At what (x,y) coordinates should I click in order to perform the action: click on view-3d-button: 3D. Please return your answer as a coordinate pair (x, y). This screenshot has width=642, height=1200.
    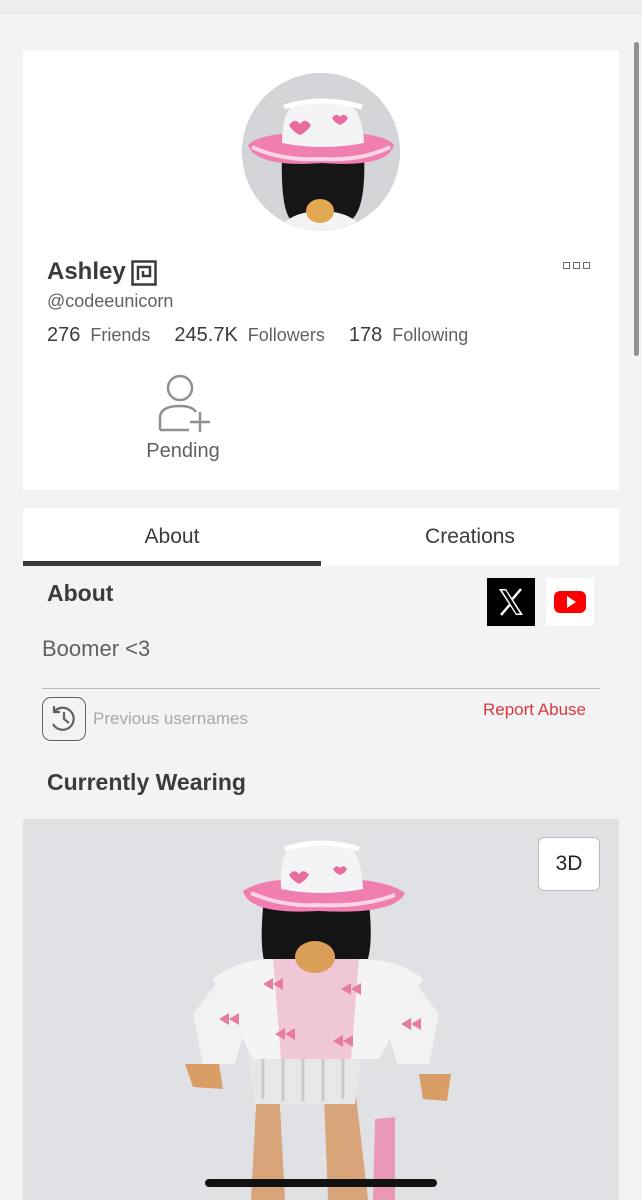
    Looking at the image, I should click on (569, 864).